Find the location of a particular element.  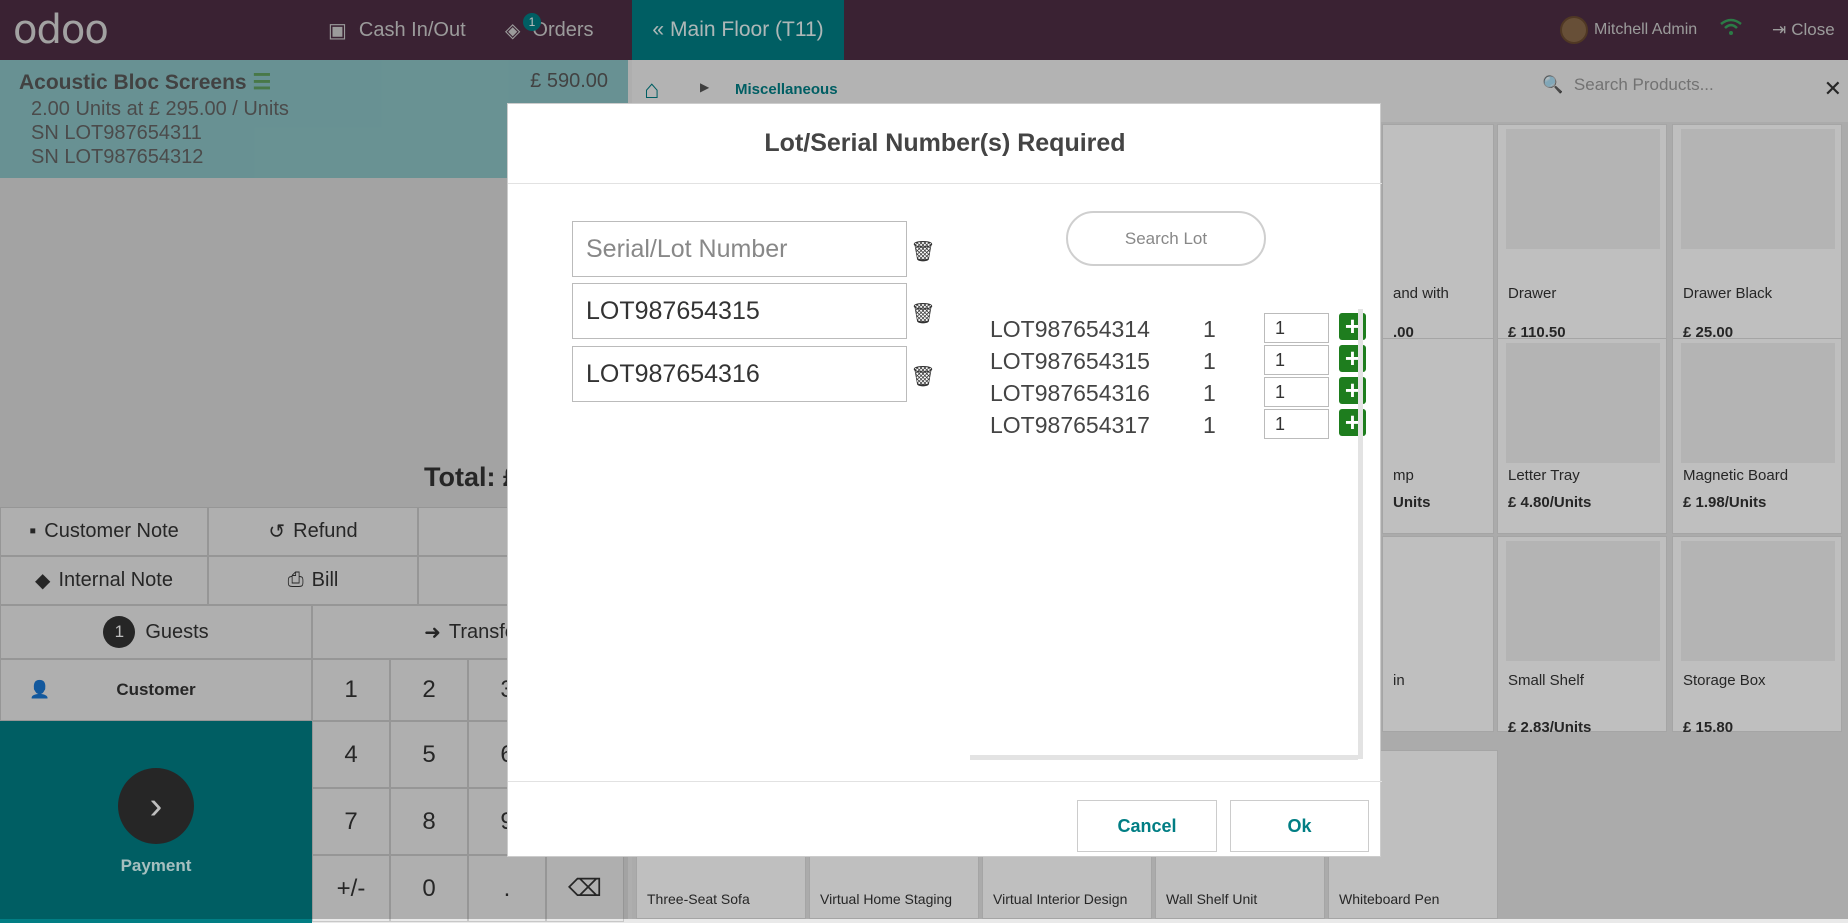

horizontal-scrollbar is located at coordinates (1164, 757).